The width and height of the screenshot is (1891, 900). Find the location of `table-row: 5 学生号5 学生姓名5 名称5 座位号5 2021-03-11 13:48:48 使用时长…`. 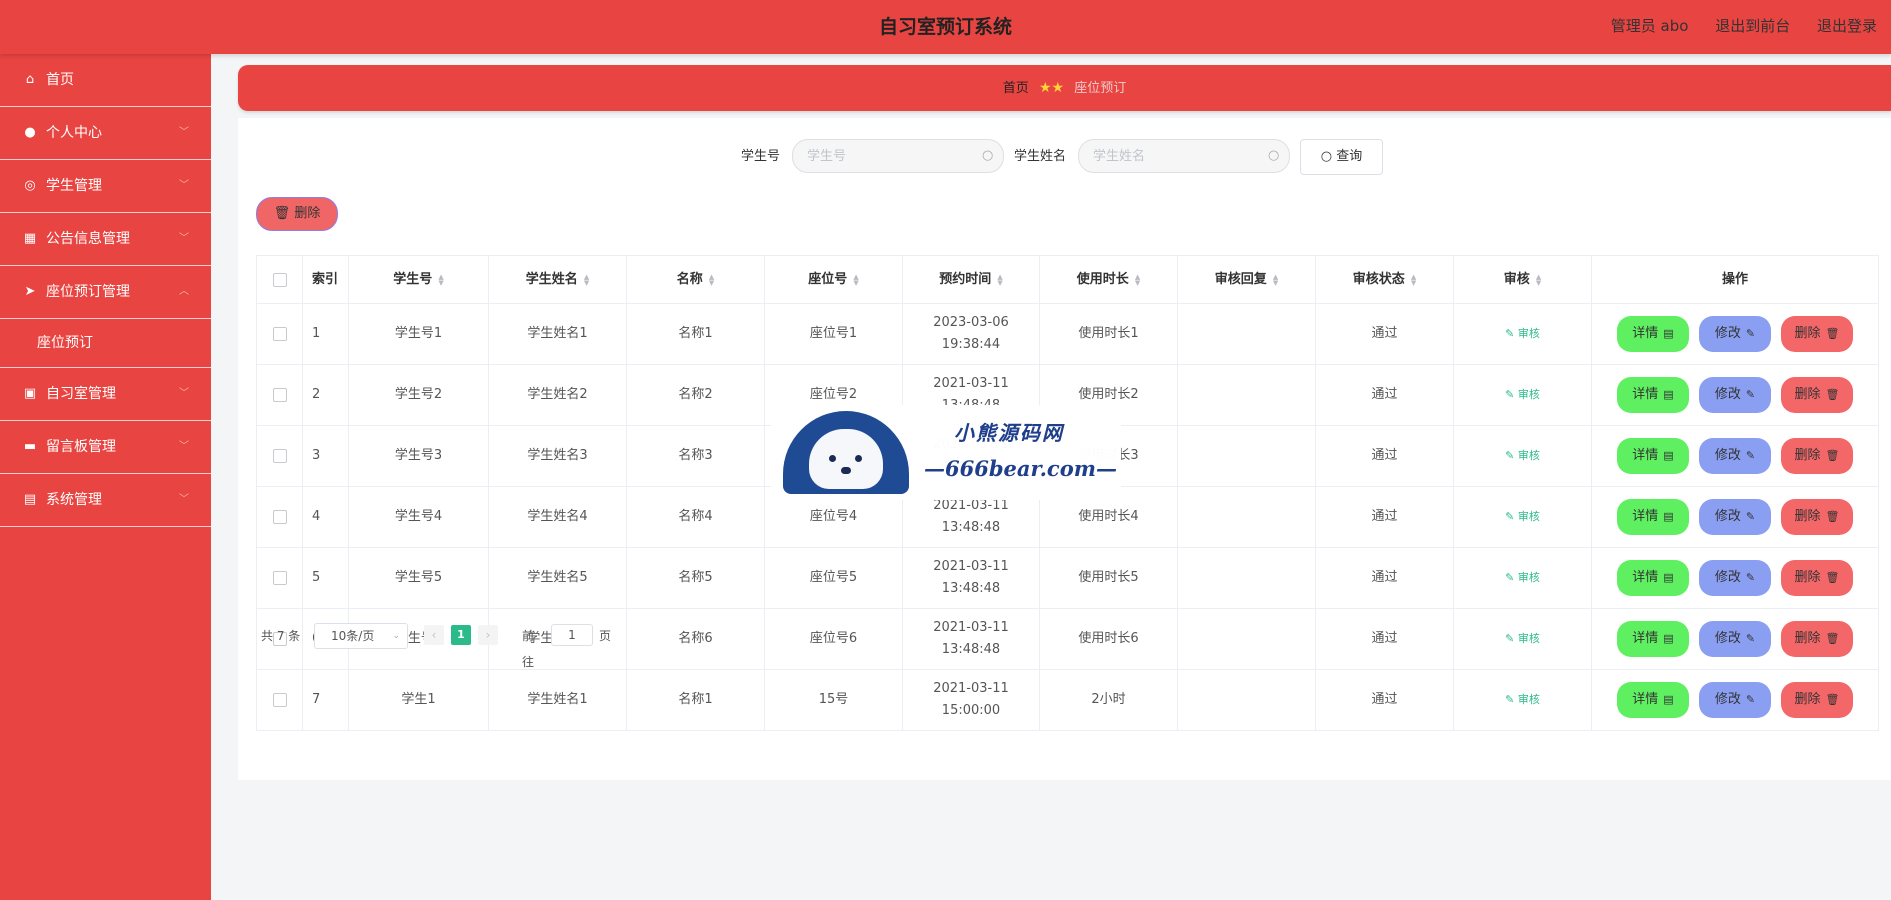

table-row: 5 学生号5 学生姓名5 名称5 座位号5 2021-03-11 13:48:48 使用时长… is located at coordinates (1068, 578).